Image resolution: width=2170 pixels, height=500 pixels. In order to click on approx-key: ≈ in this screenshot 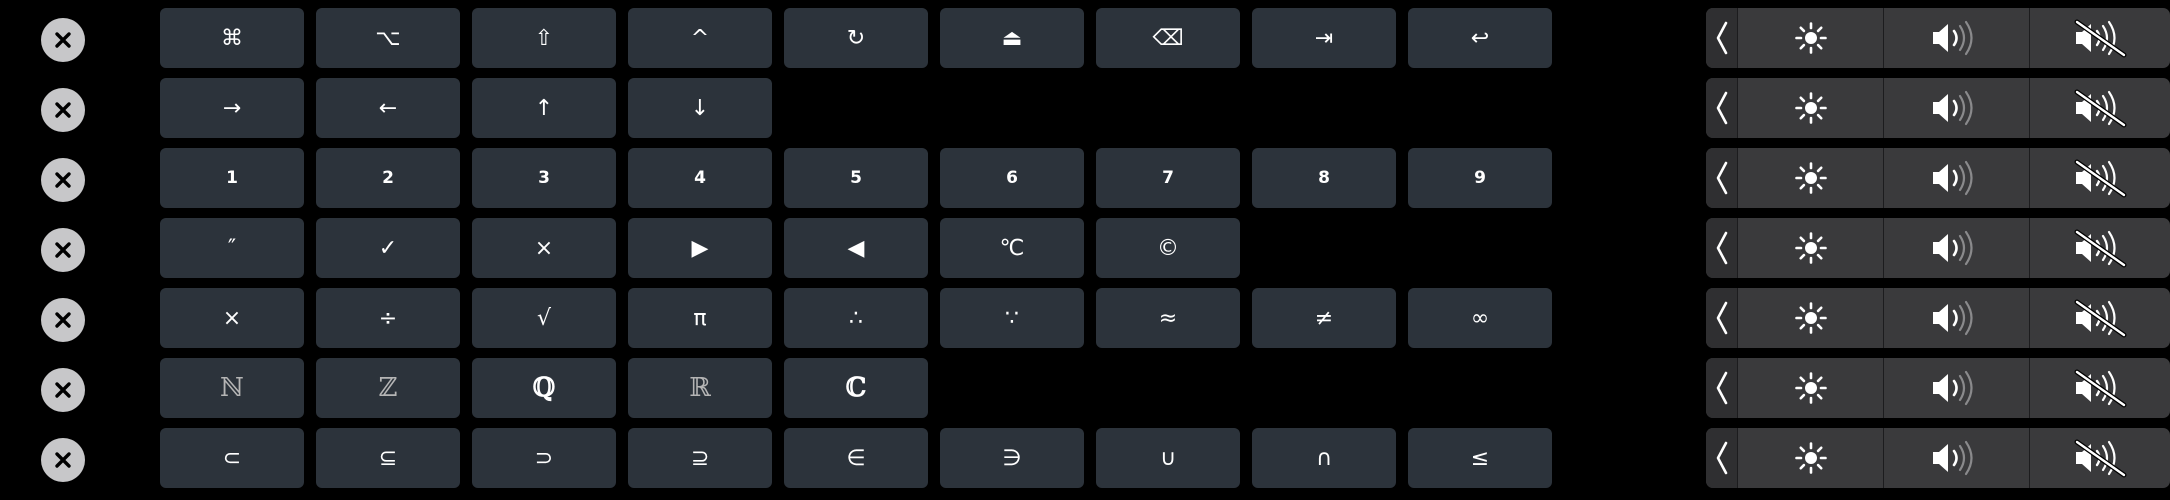, I will do `click(1168, 318)`.